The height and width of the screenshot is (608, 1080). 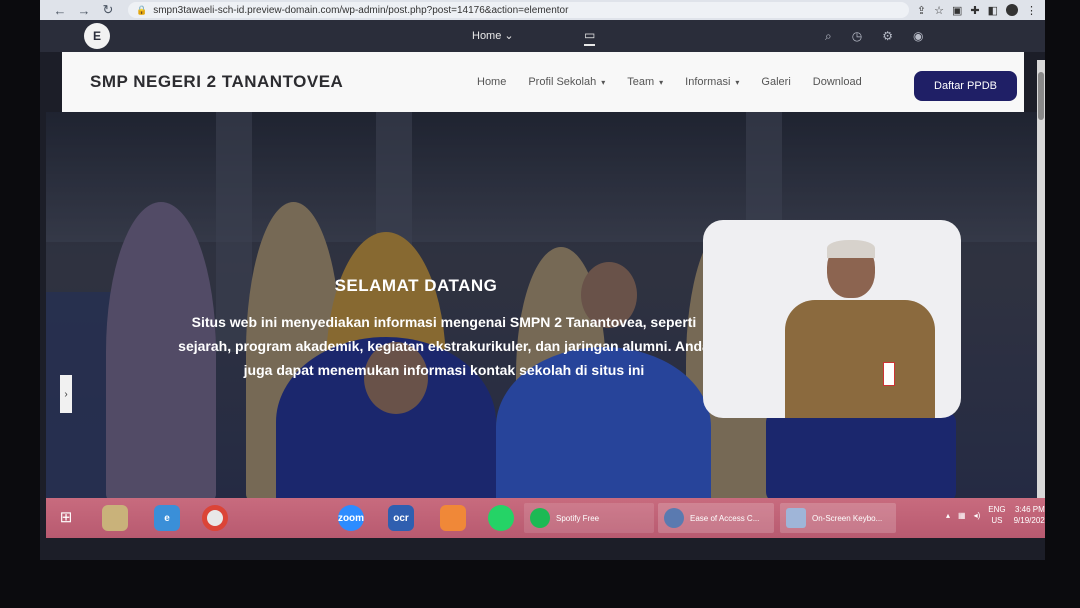 I want to click on elementor-logo: E, so click(x=97, y=36).